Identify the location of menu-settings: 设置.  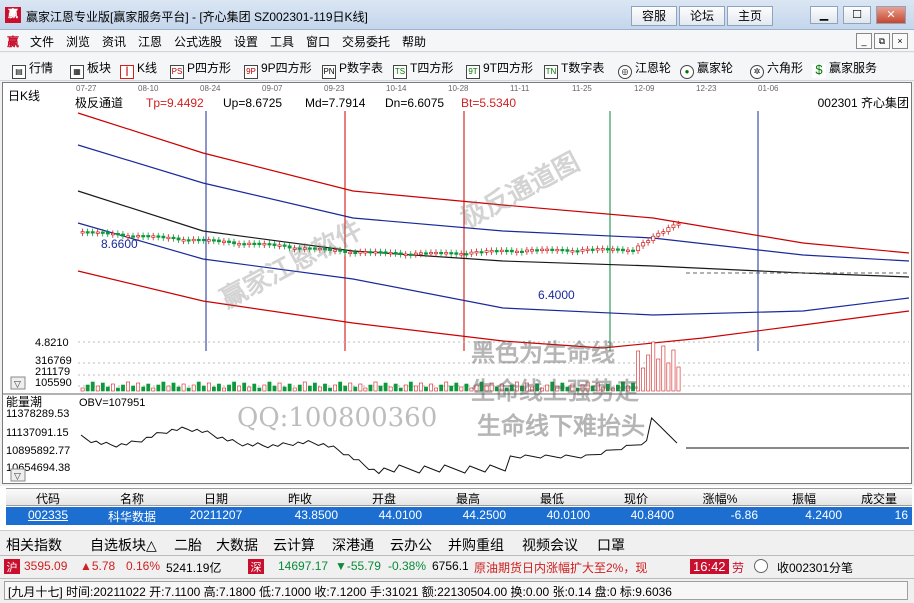
(246, 41).